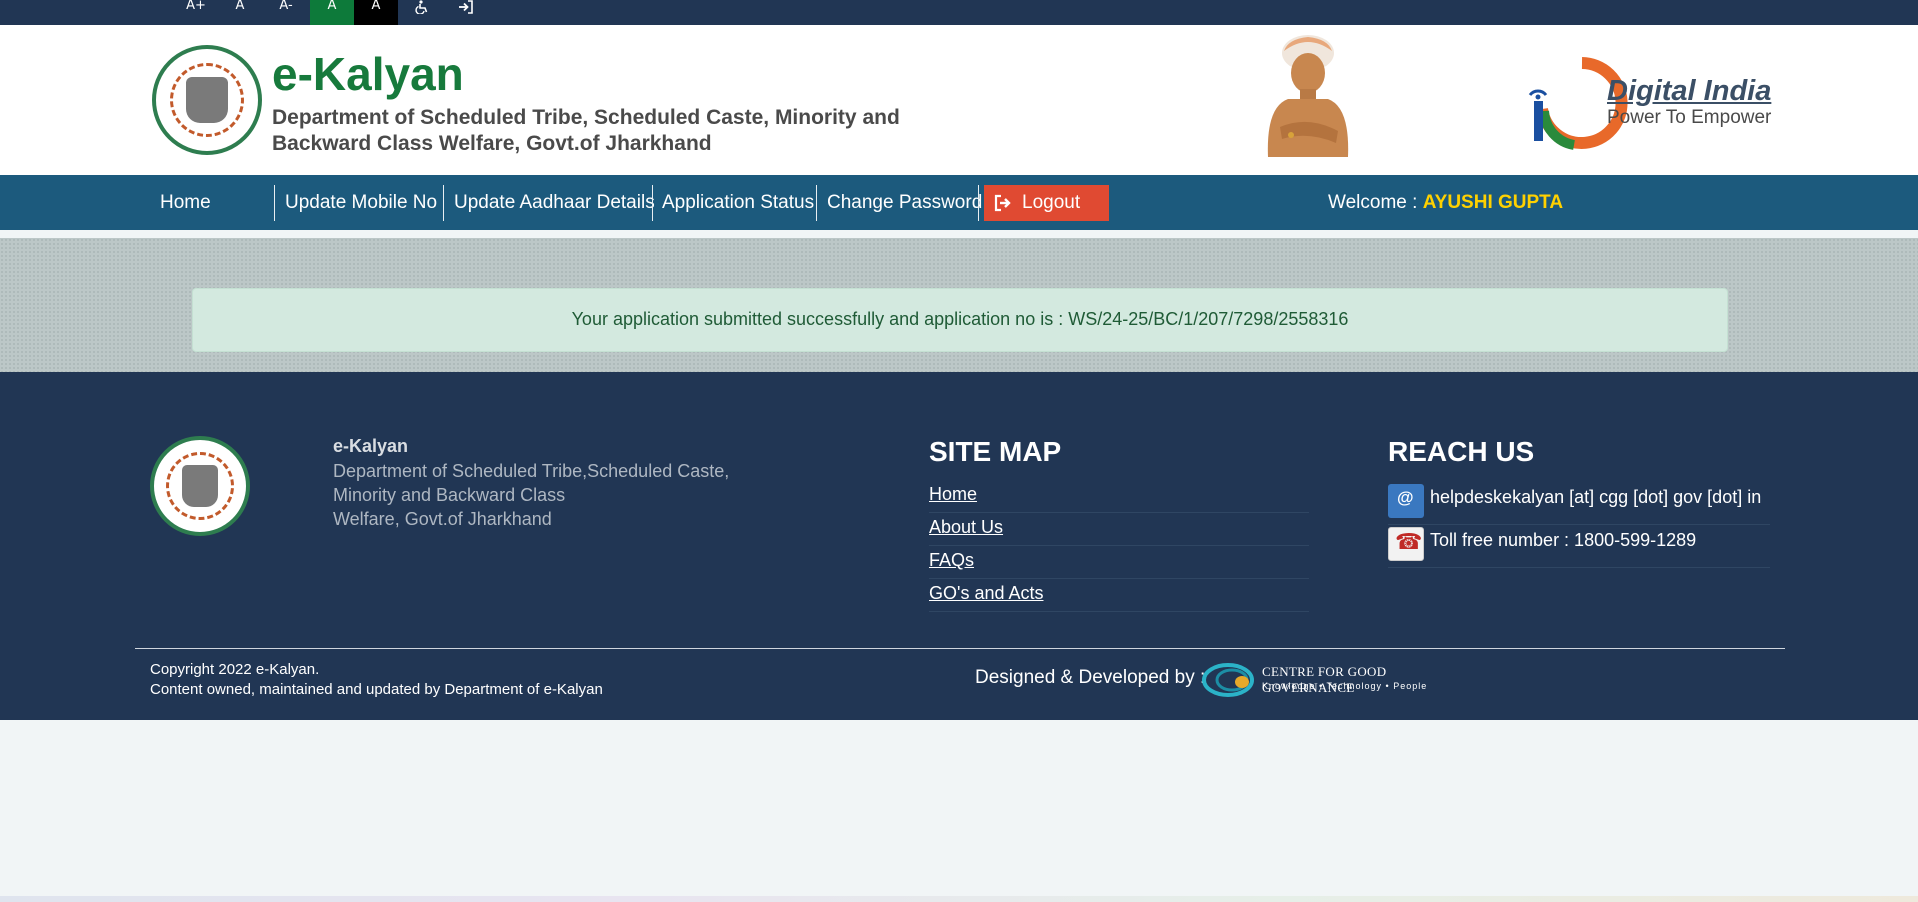  Describe the element at coordinates (196, 12) in the screenshot. I see `font-increase-button: A+` at that location.